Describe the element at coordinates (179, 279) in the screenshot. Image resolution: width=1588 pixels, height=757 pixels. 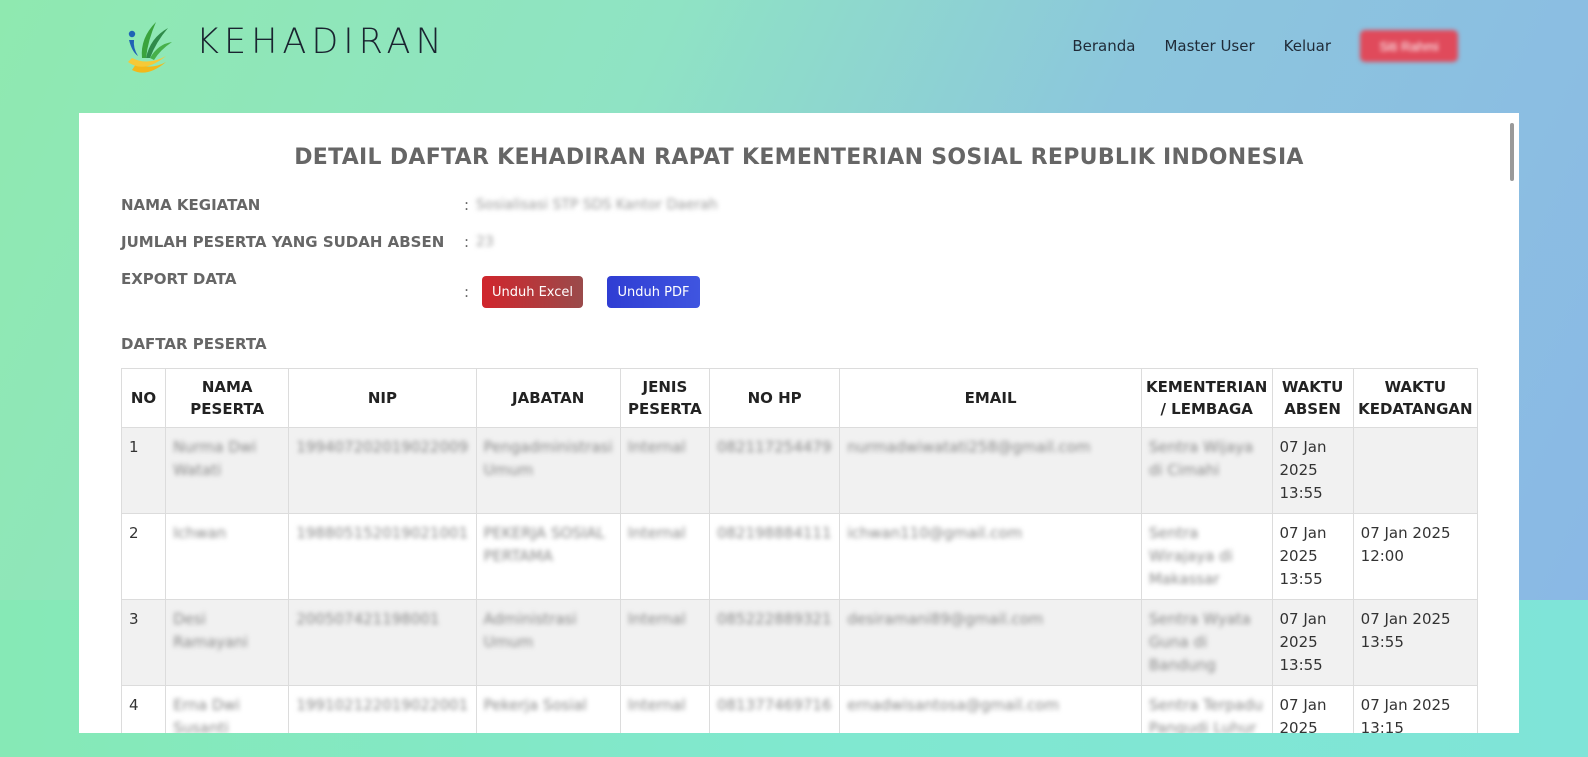
I see `export-data-label: EXPORT DATA` at that location.